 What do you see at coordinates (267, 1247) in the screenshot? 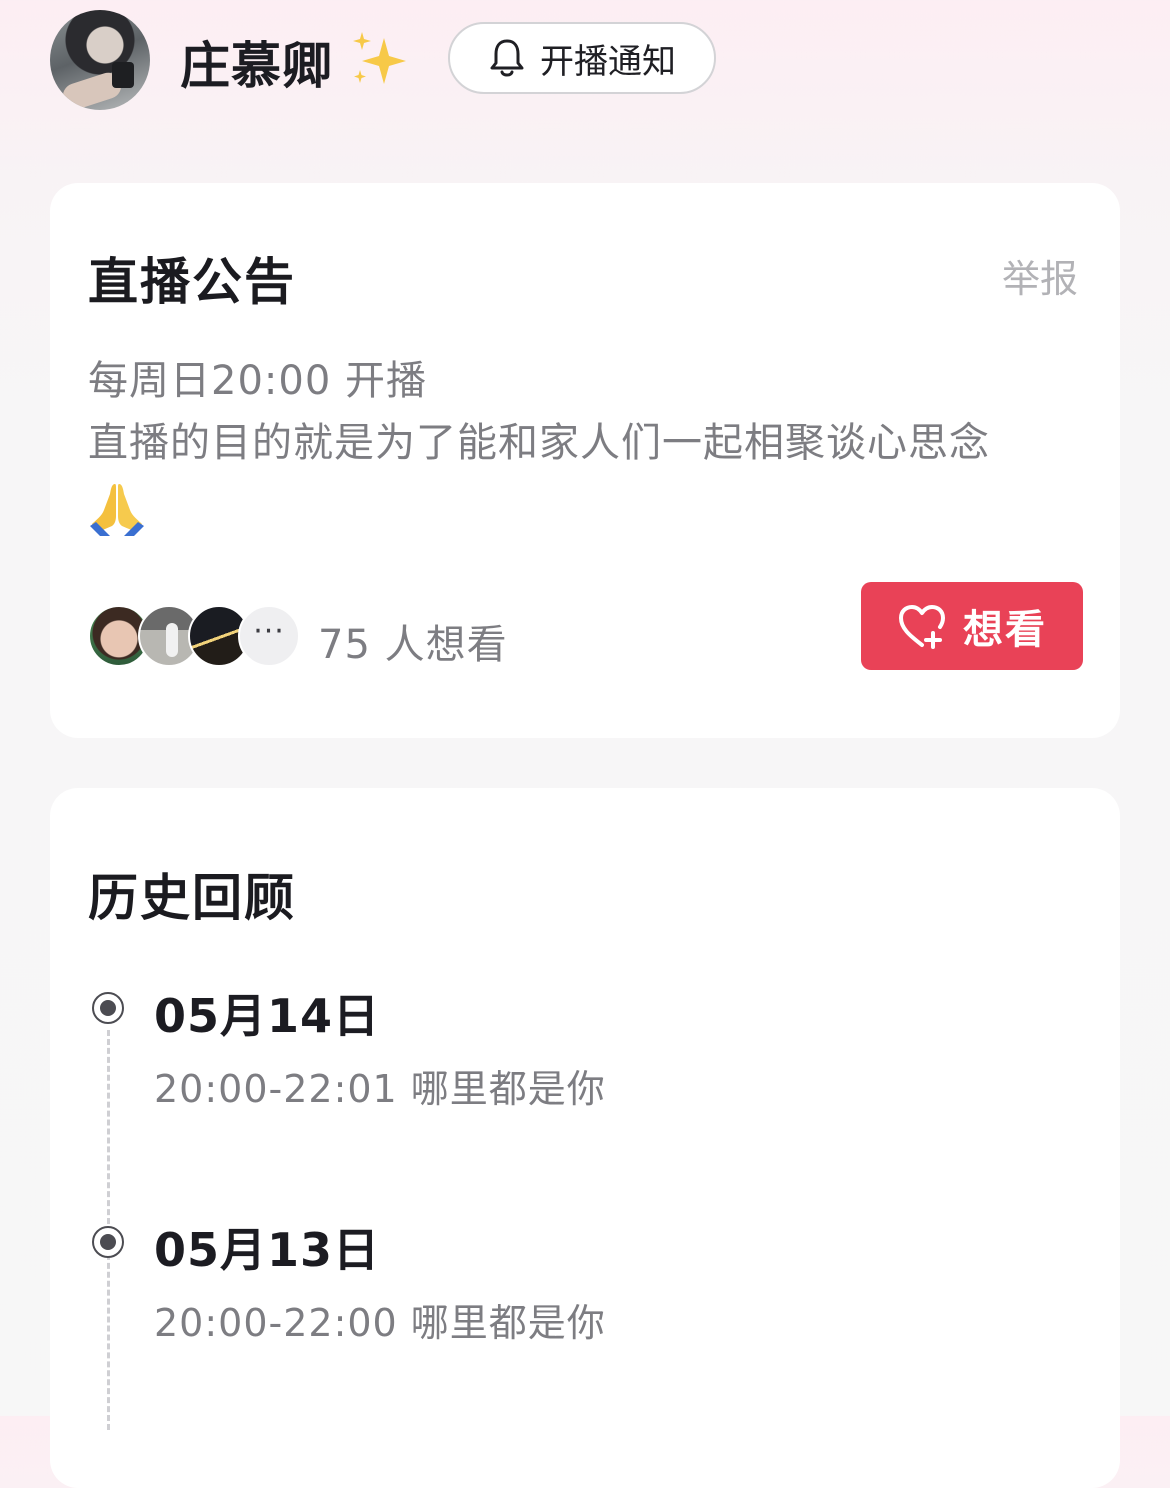
I see `history-entry-date: 05月13日` at bounding box center [267, 1247].